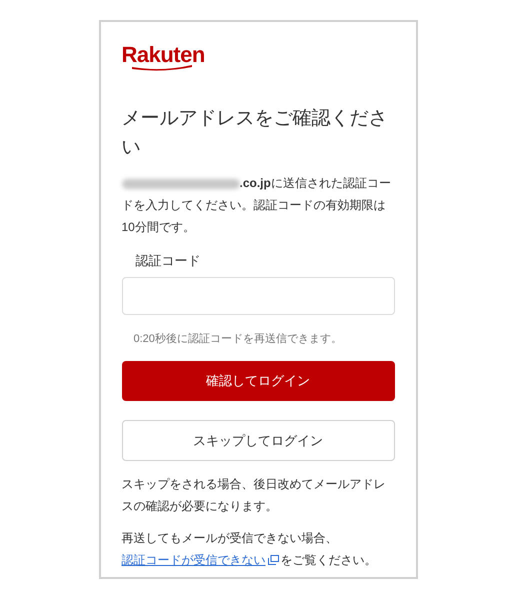  What do you see at coordinates (273, 560) in the screenshot?
I see `external-window-icon` at bounding box center [273, 560].